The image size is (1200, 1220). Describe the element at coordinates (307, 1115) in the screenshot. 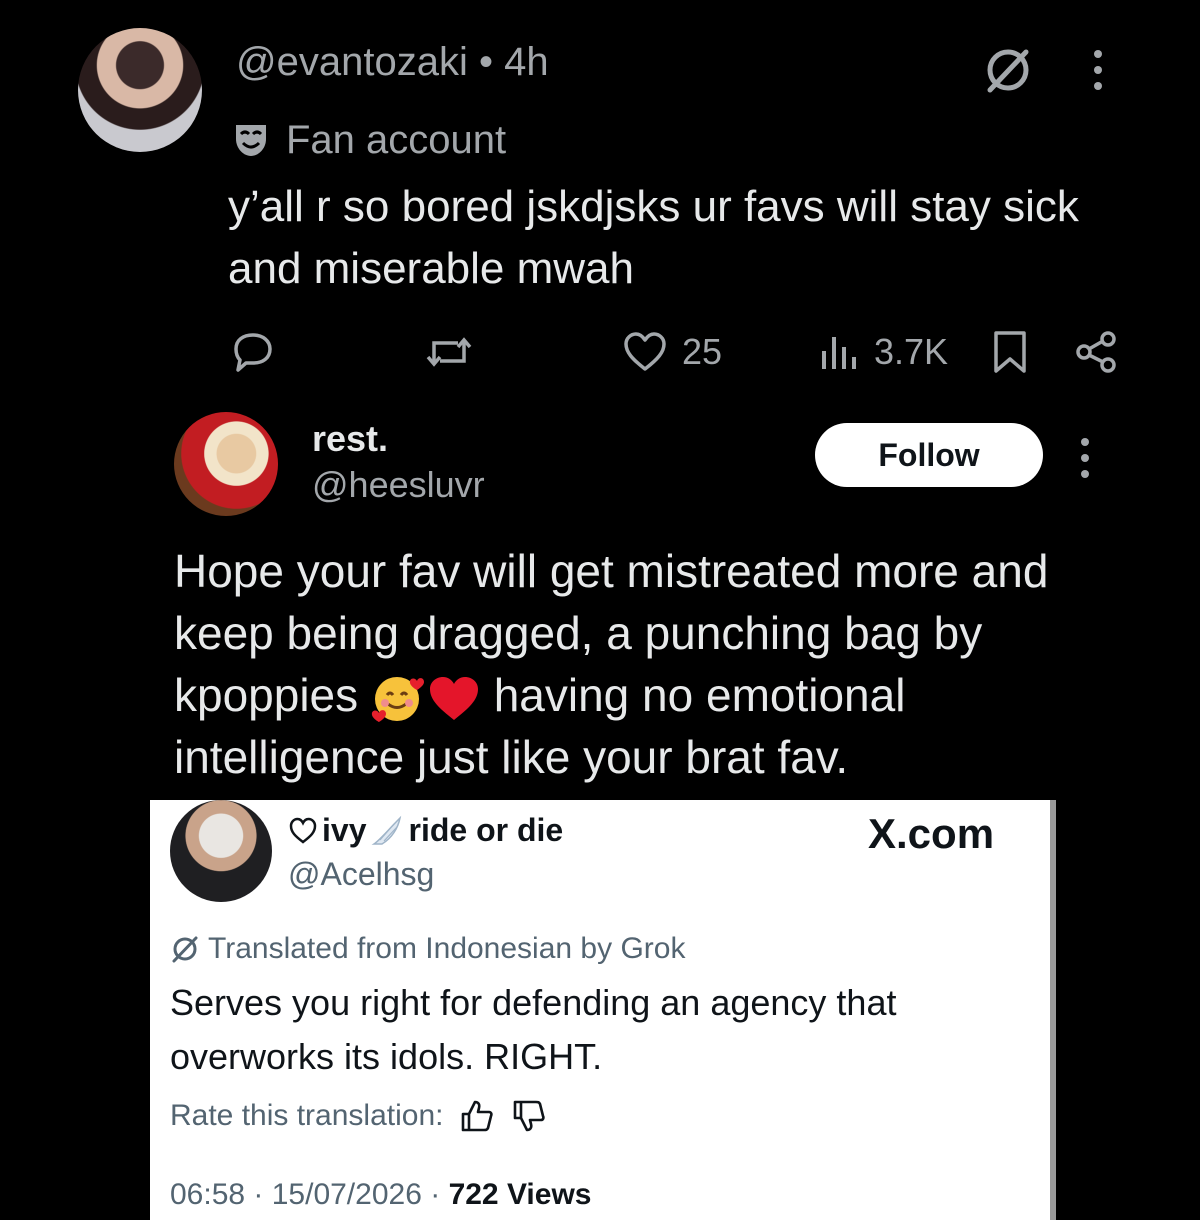

I see `rate-label: Rate this translation:` at that location.